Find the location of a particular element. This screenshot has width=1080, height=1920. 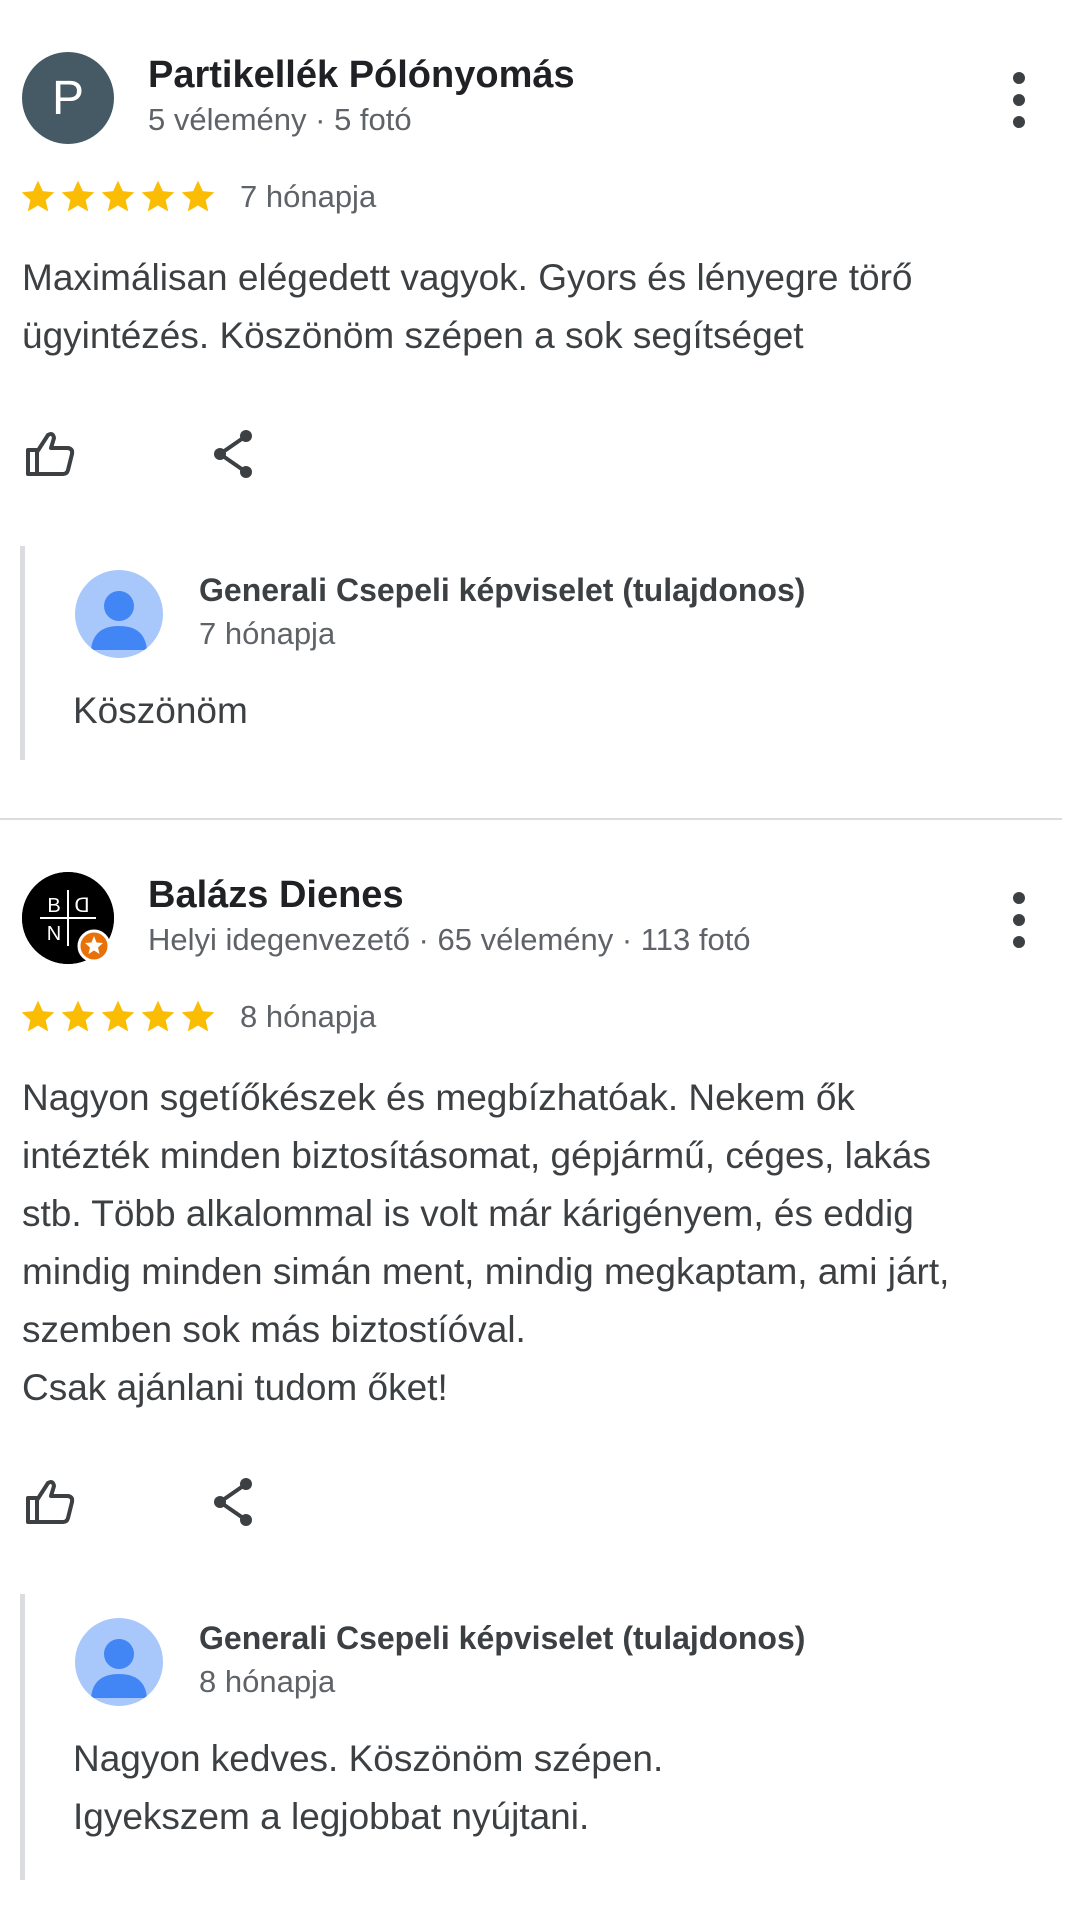

reply-time: 7 hónapja is located at coordinates (267, 633).